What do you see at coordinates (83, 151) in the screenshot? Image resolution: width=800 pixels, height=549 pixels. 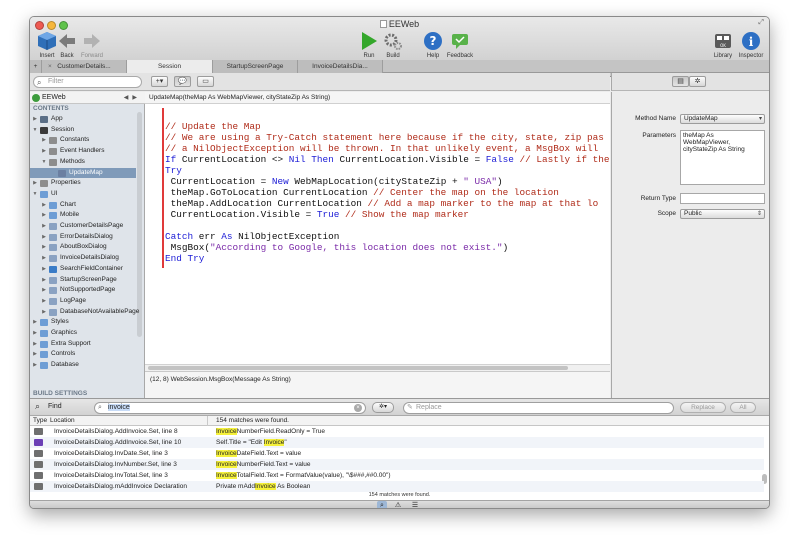 I see `sidebar-item: ▶ Event Handlers` at bounding box center [83, 151].